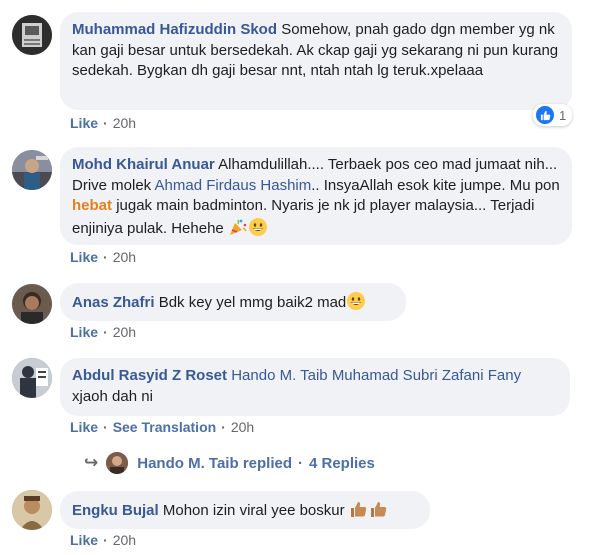  I want to click on thumbs-up-icon, so click(545, 115).